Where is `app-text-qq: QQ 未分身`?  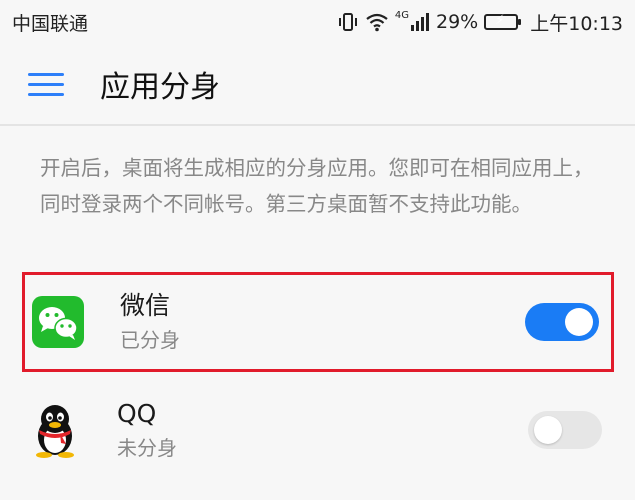
app-text-qq: QQ 未分身 is located at coordinates (147, 430).